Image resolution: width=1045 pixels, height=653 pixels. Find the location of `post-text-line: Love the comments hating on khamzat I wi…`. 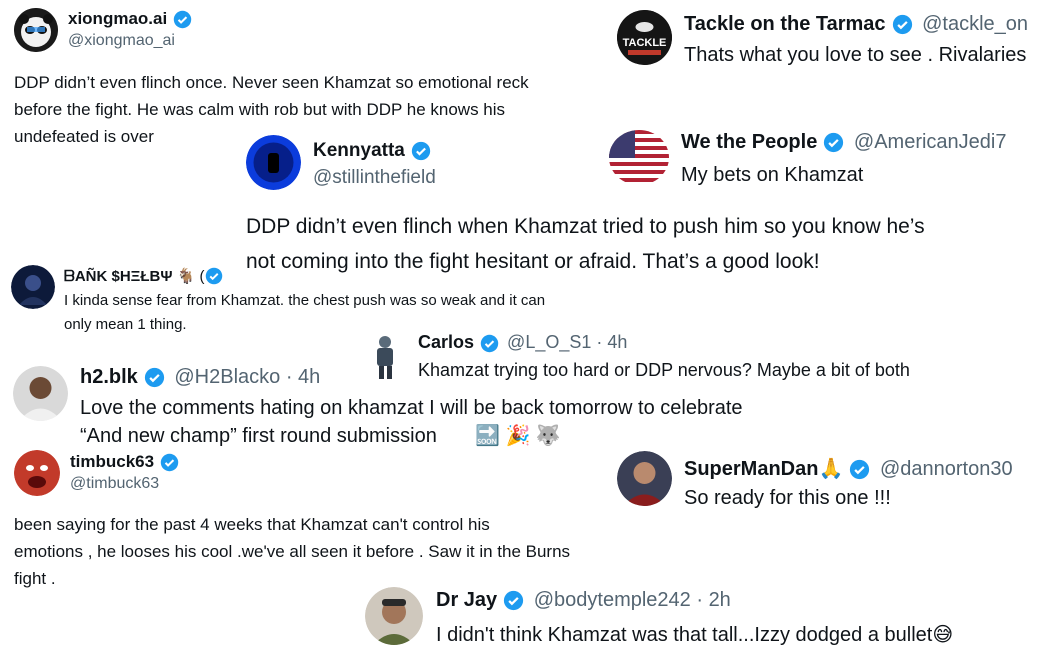

post-text-line: Love the comments hating on khamzat I wi… is located at coordinates (411, 408).